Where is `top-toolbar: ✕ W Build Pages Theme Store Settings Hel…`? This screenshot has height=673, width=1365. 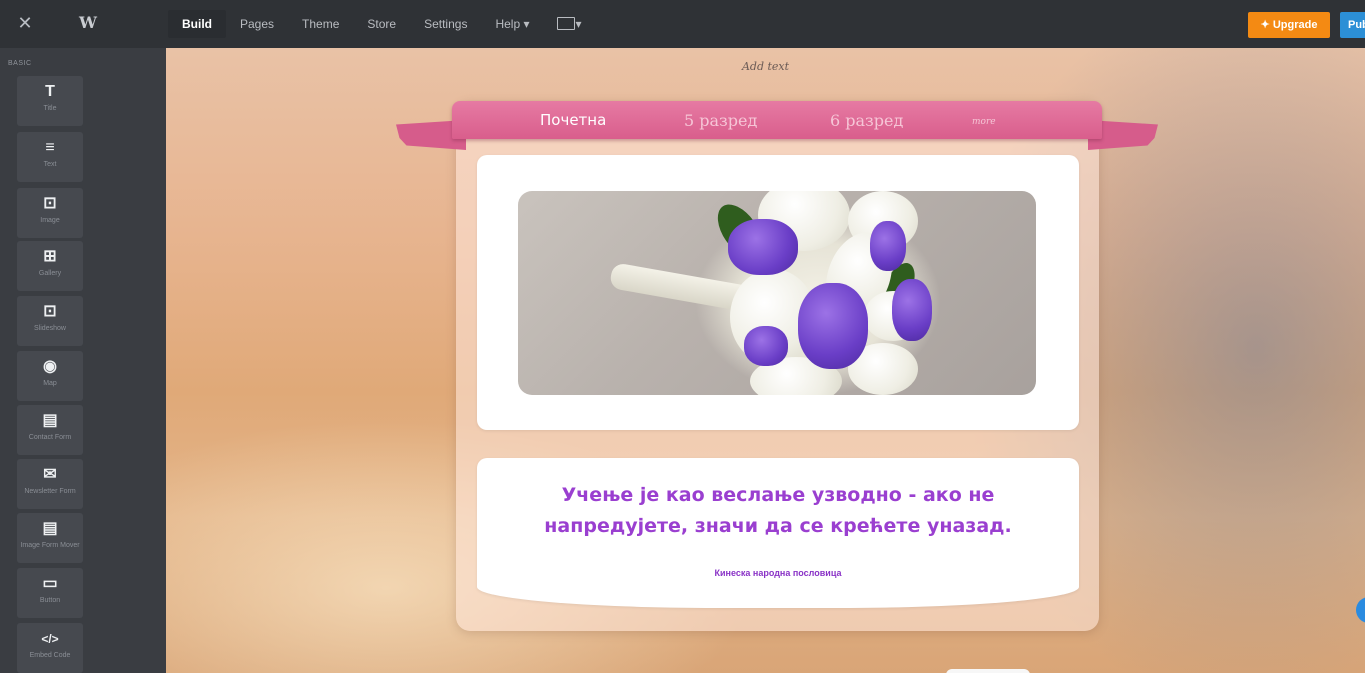 top-toolbar: ✕ W Build Pages Theme Store Settings Hel… is located at coordinates (682, 24).